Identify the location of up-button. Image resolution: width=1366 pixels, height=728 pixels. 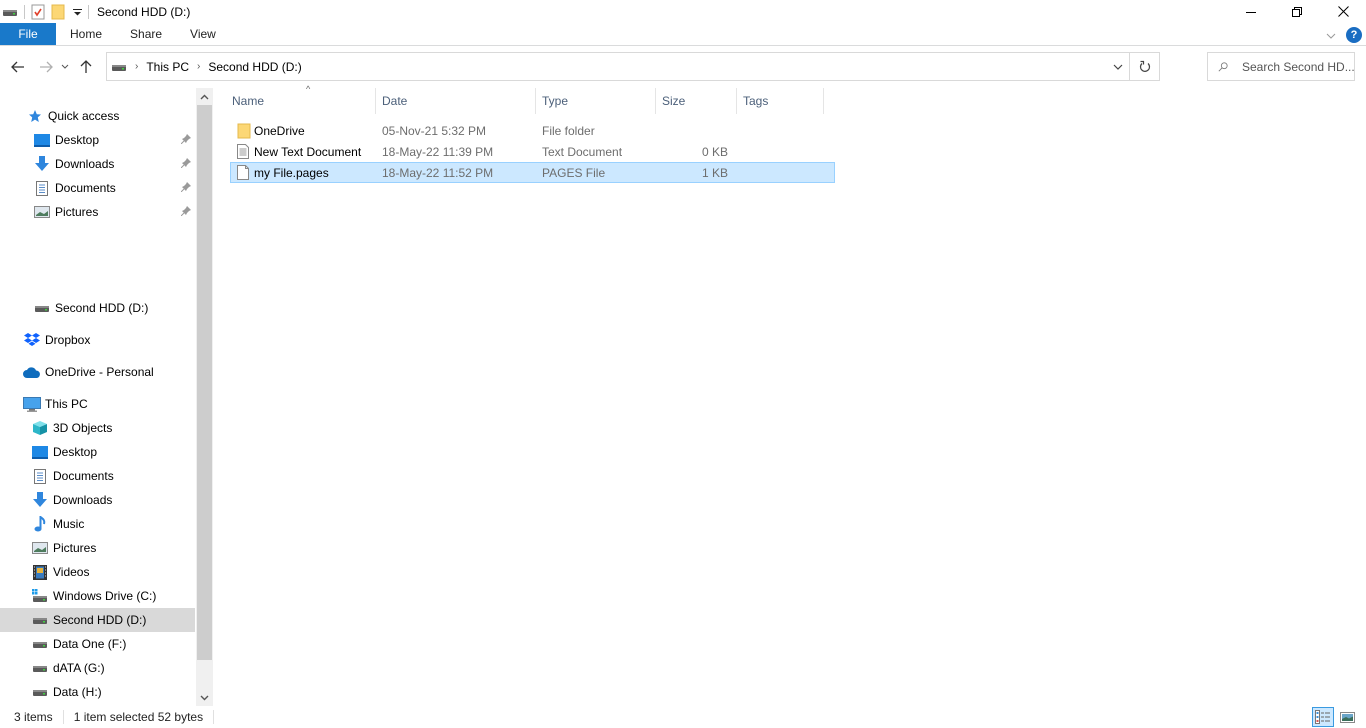
(86, 67).